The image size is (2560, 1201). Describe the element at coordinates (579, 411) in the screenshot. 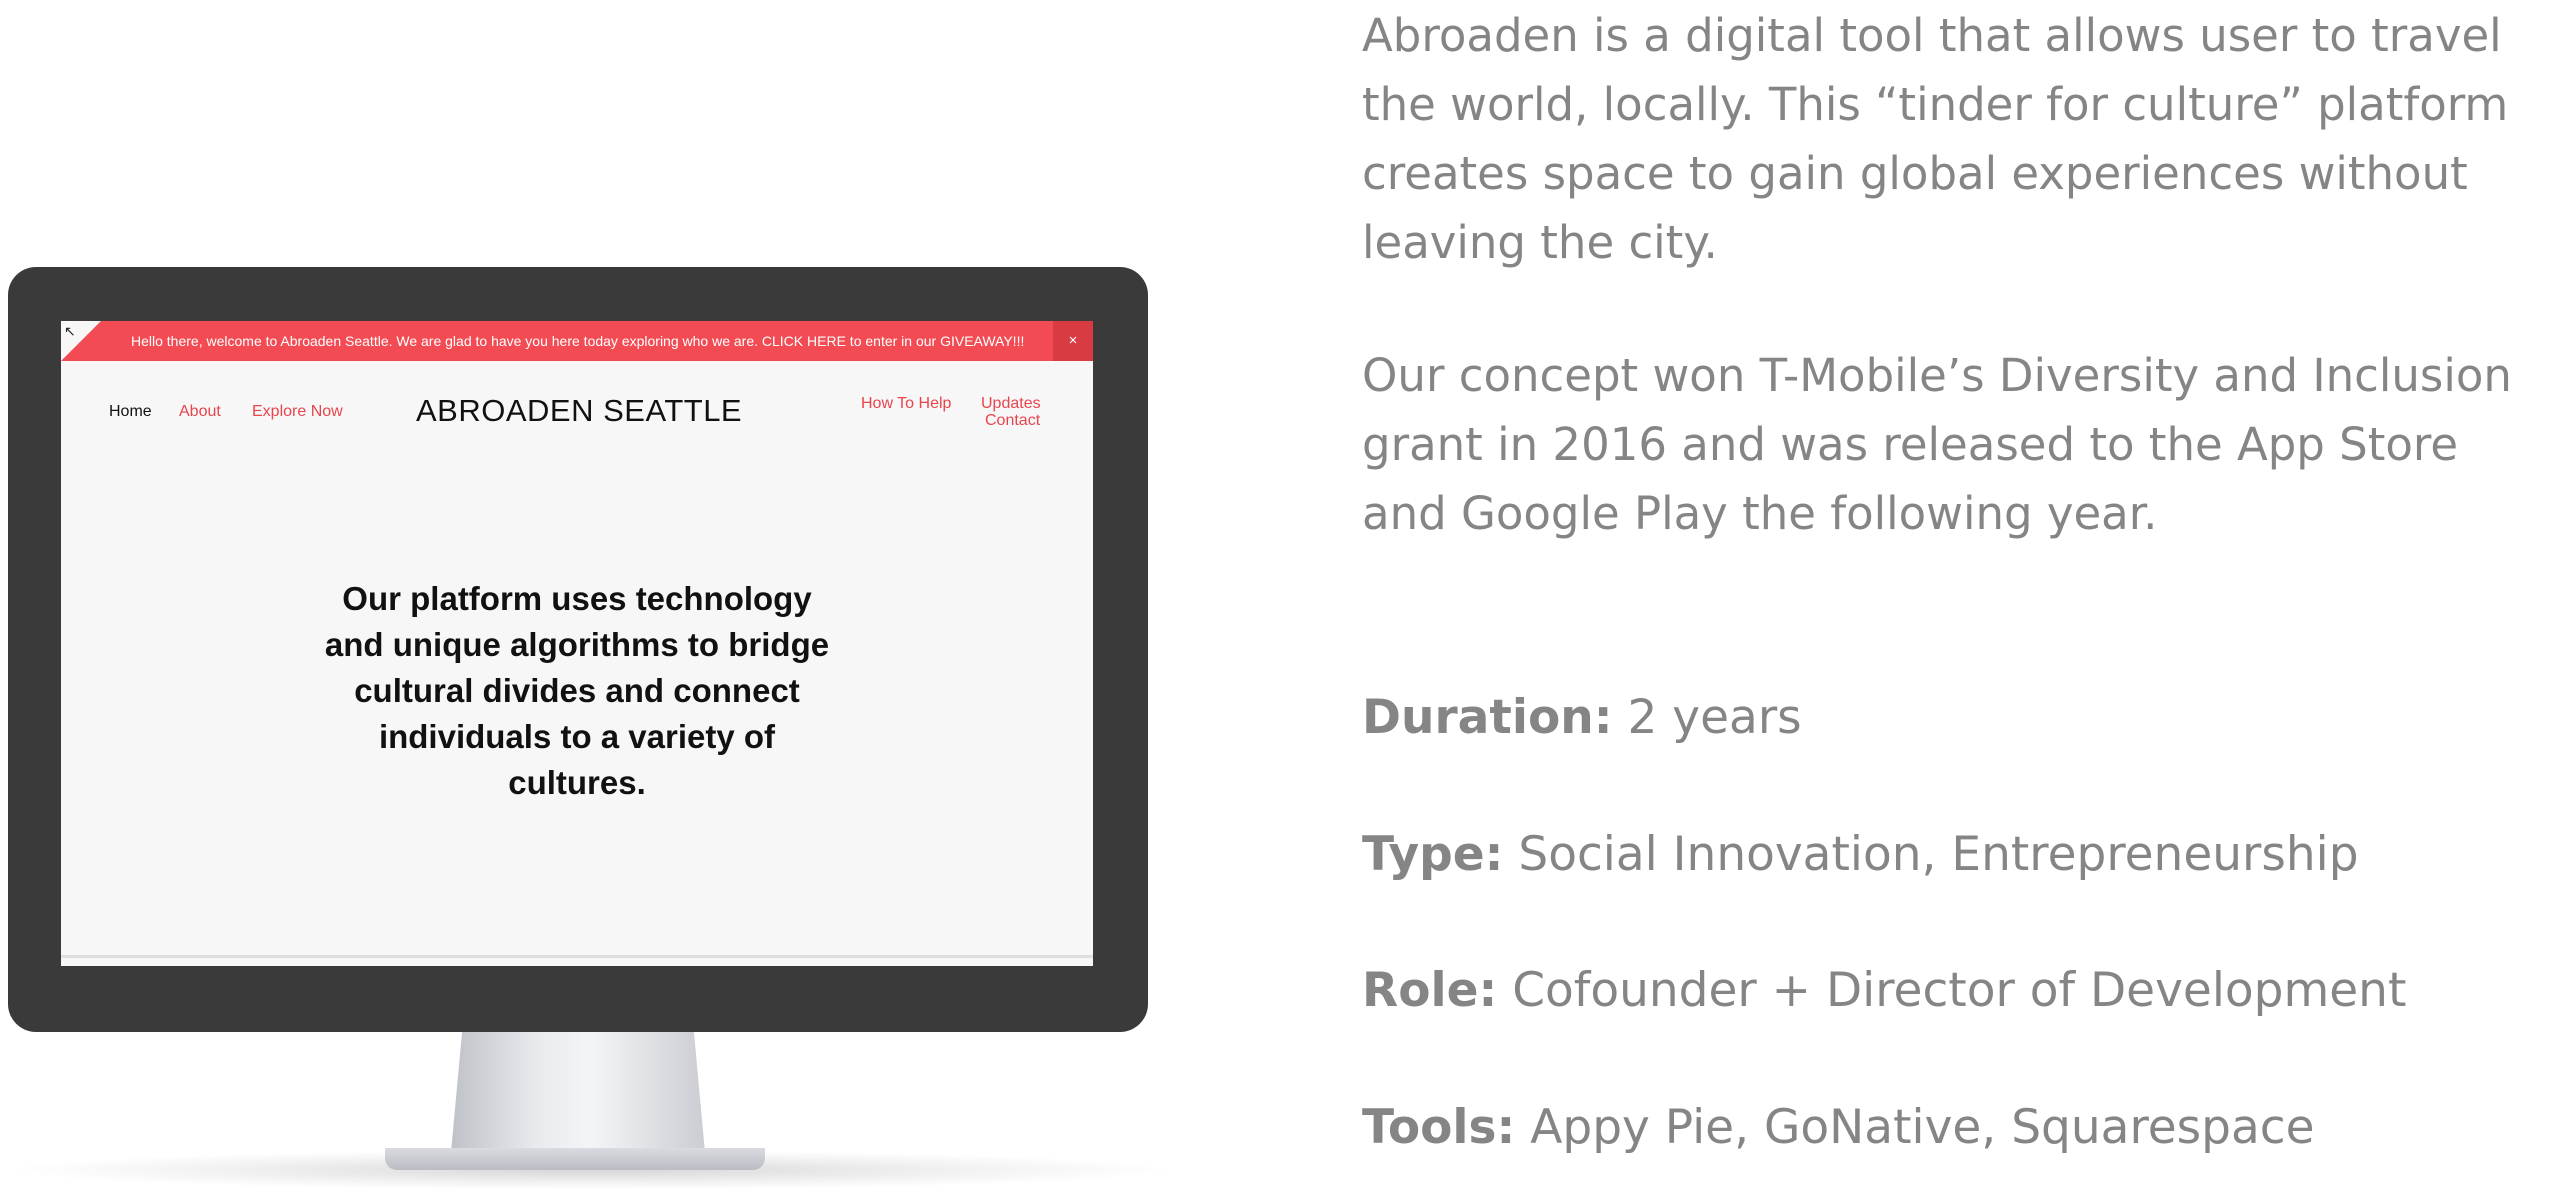

I see `site-title: ABROADEN SEATTLE` at that location.